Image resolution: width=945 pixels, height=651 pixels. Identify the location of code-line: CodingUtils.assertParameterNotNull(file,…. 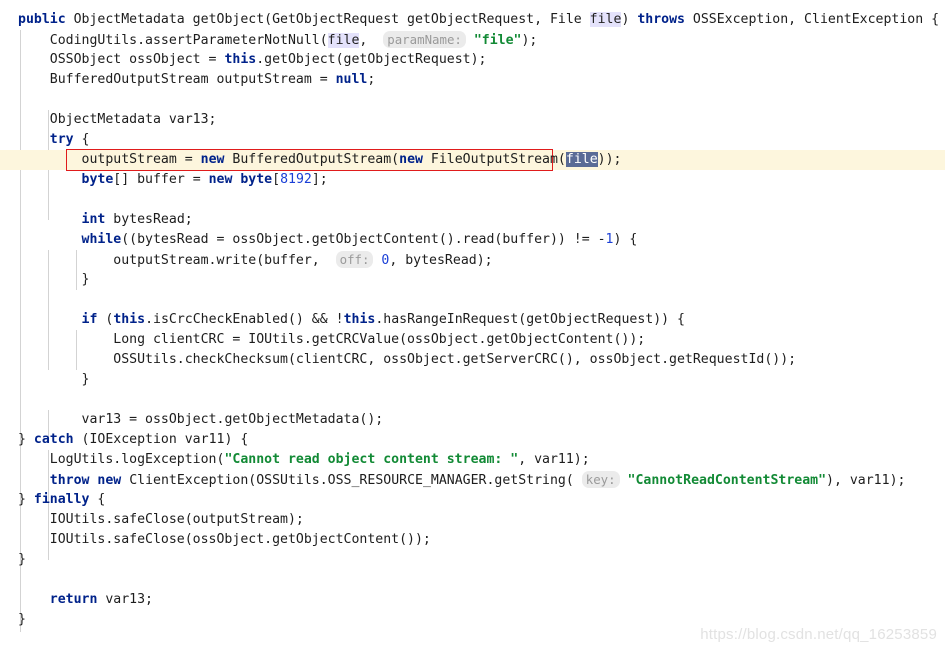
(293, 39).